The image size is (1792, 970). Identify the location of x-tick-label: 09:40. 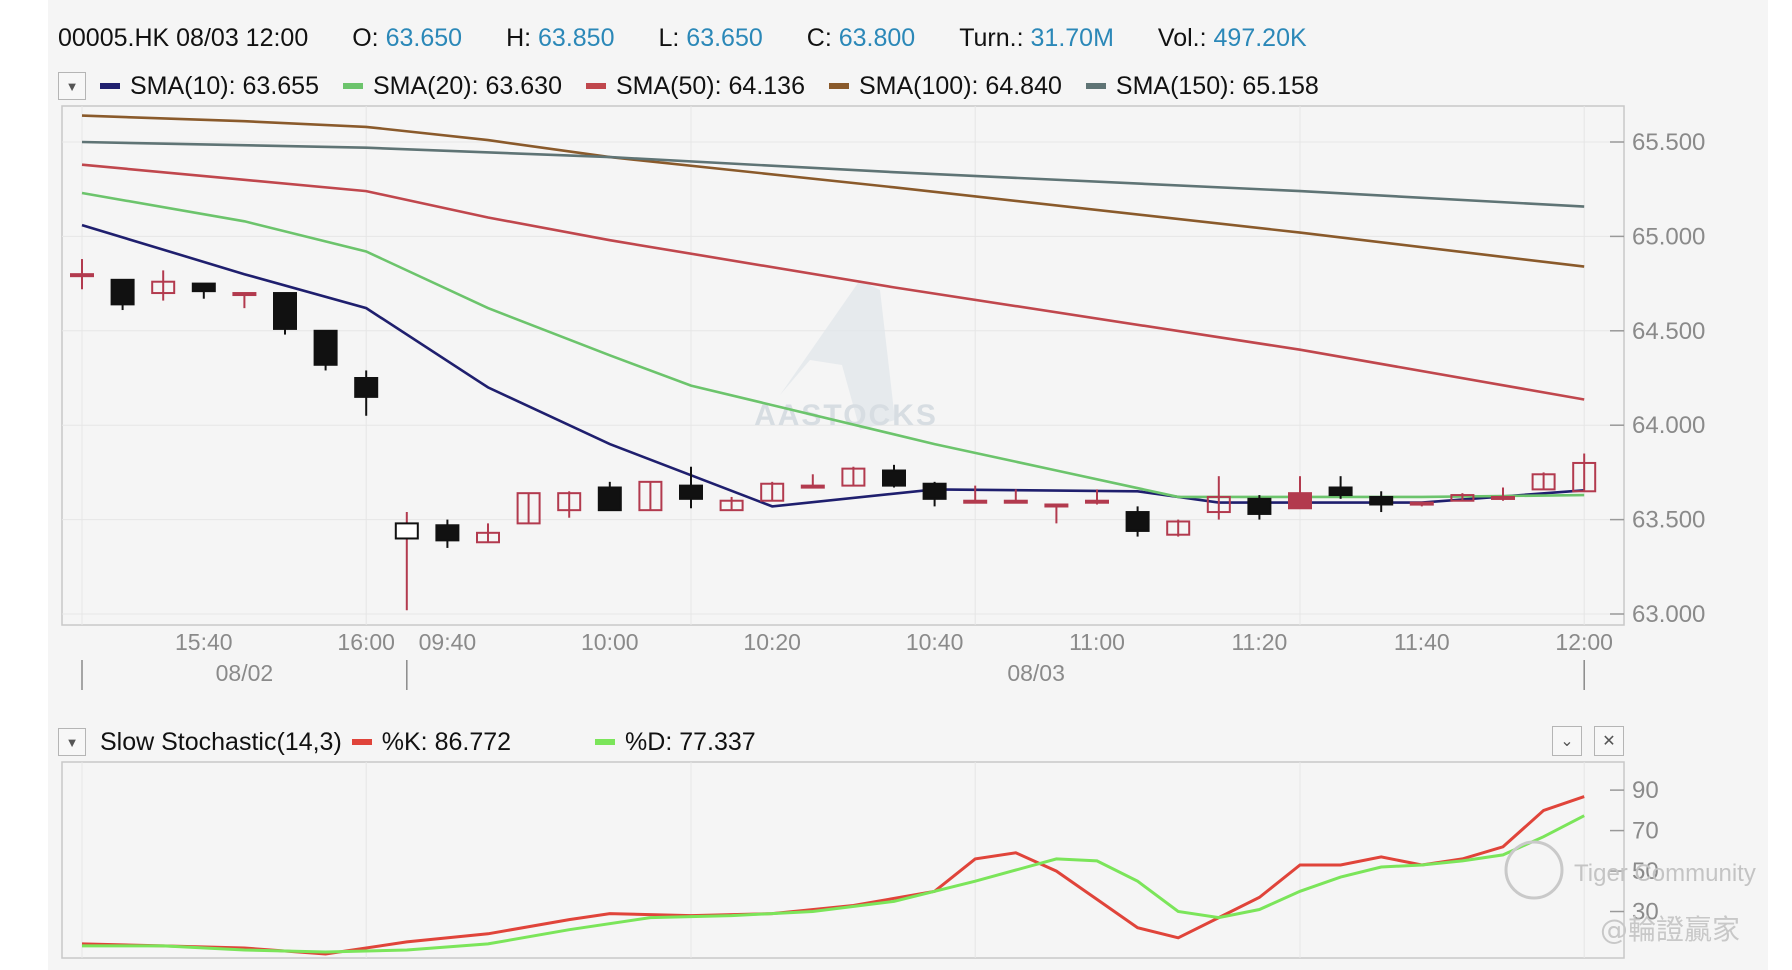
(448, 642).